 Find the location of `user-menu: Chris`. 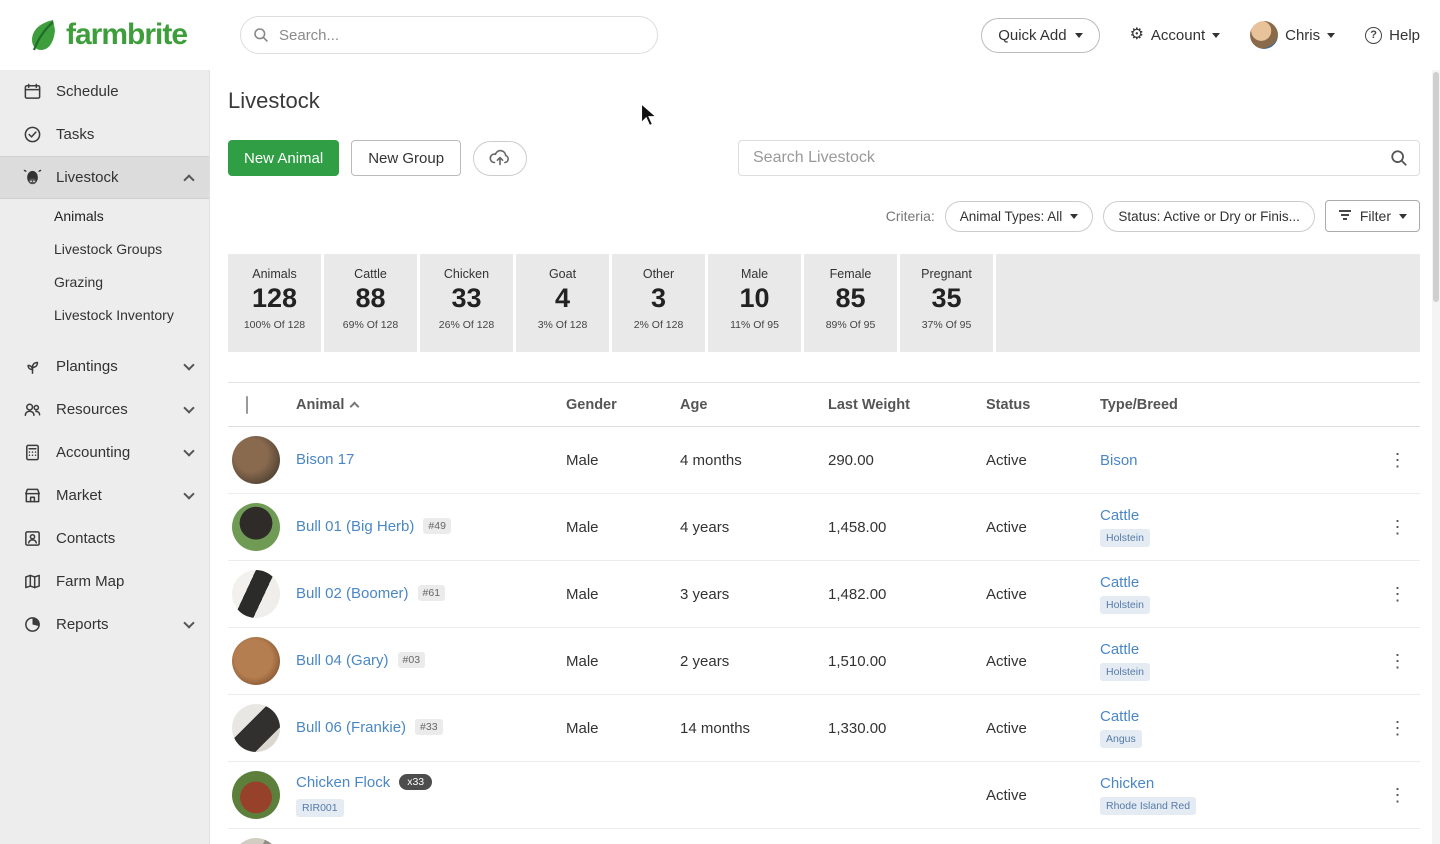

user-menu: Chris is located at coordinates (1293, 35).